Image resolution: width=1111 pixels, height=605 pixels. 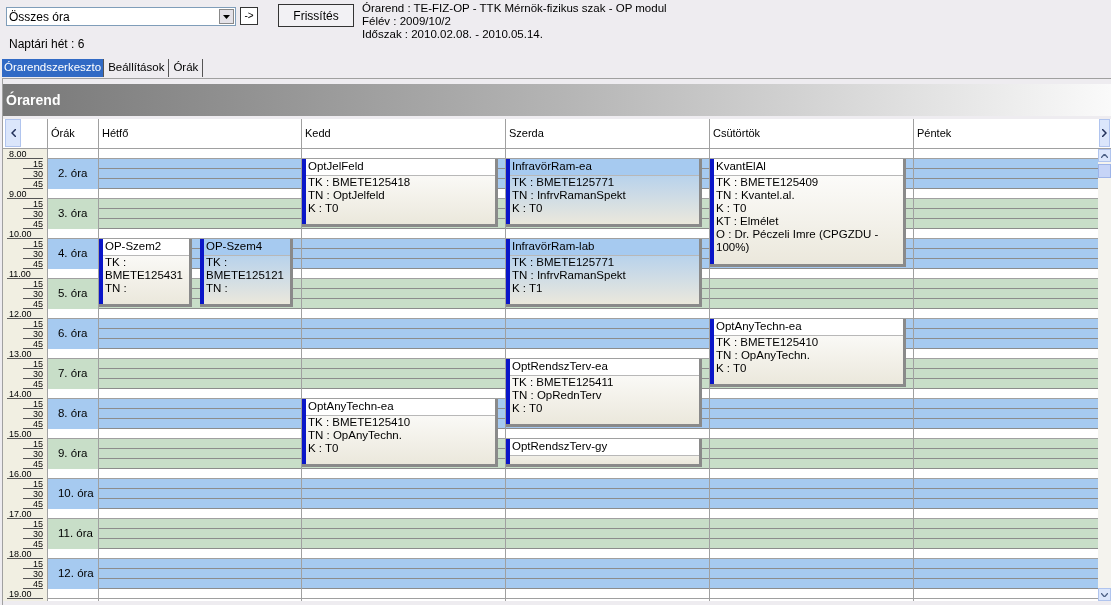 I want to click on period-label: 12. óra, so click(x=75, y=574).